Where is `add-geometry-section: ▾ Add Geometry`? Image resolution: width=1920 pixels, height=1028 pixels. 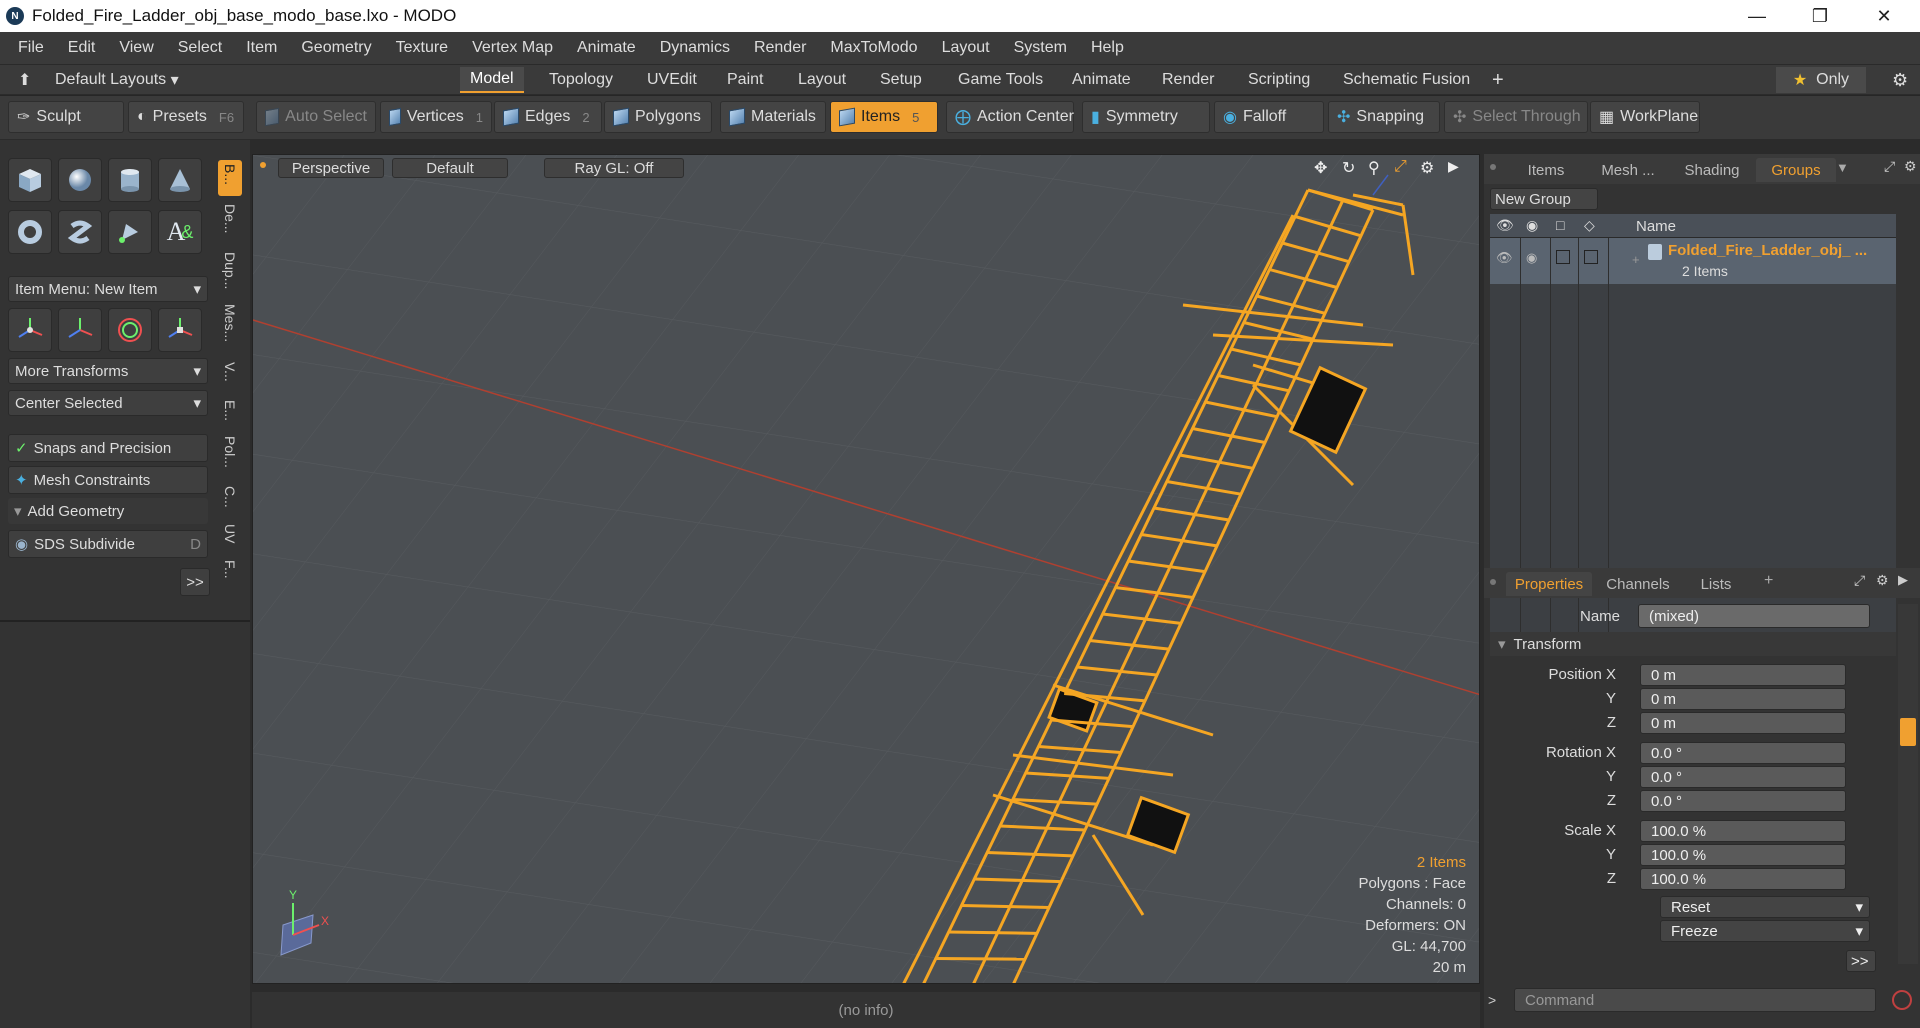
add-geometry-section: ▾ Add Geometry is located at coordinates (108, 511).